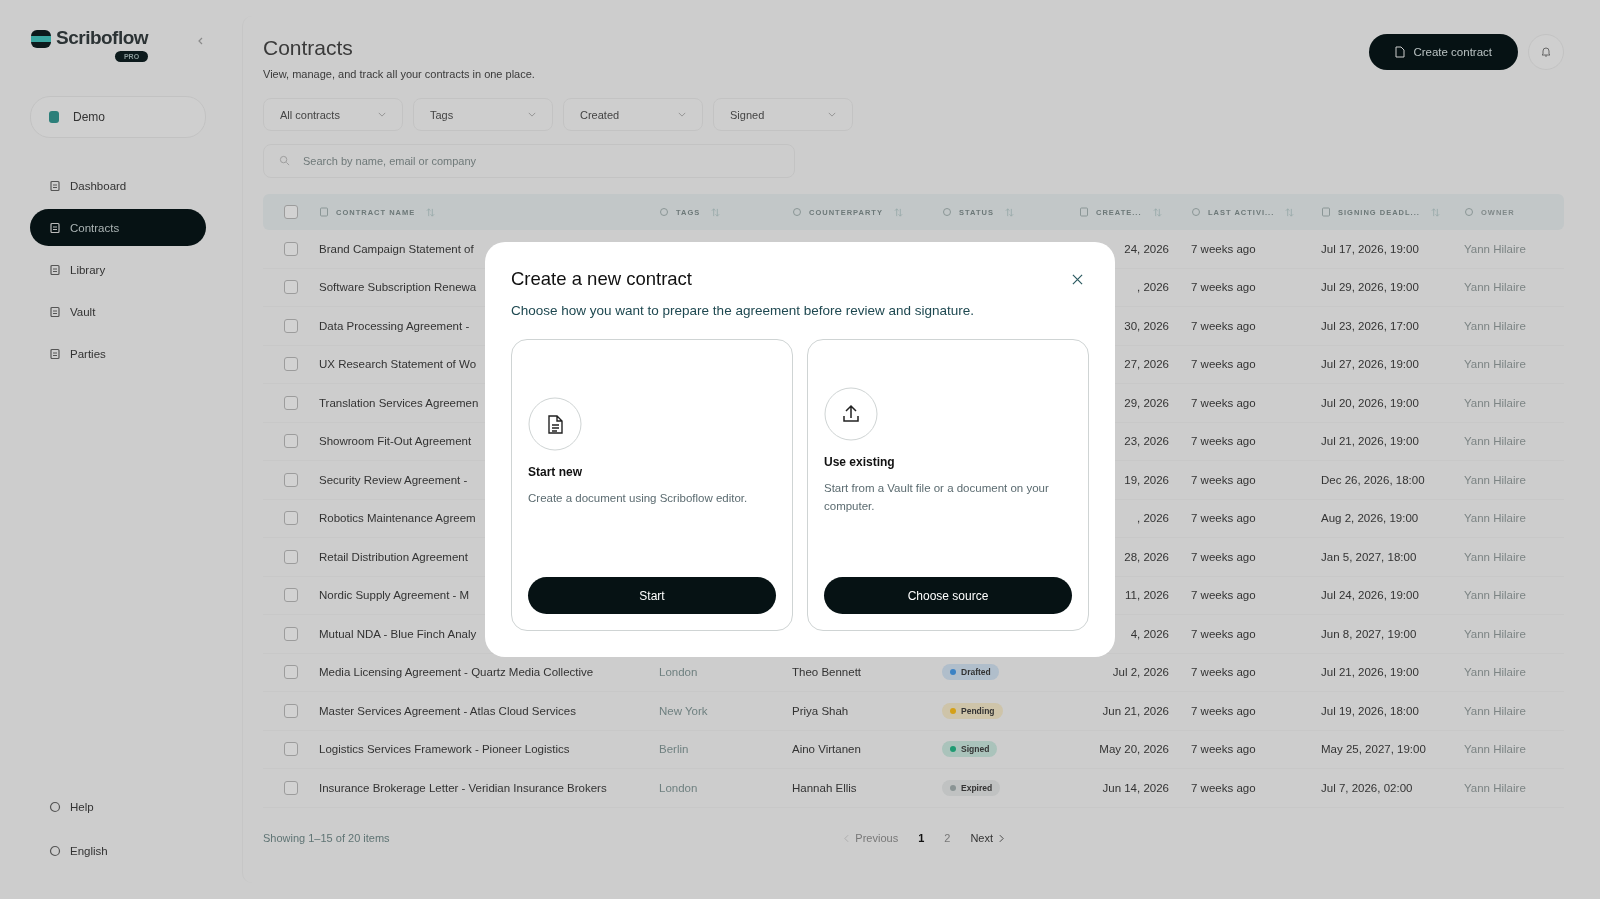 The width and height of the screenshot is (1600, 899). Describe the element at coordinates (118, 185) in the screenshot. I see `nav-item: Dashboard` at that location.